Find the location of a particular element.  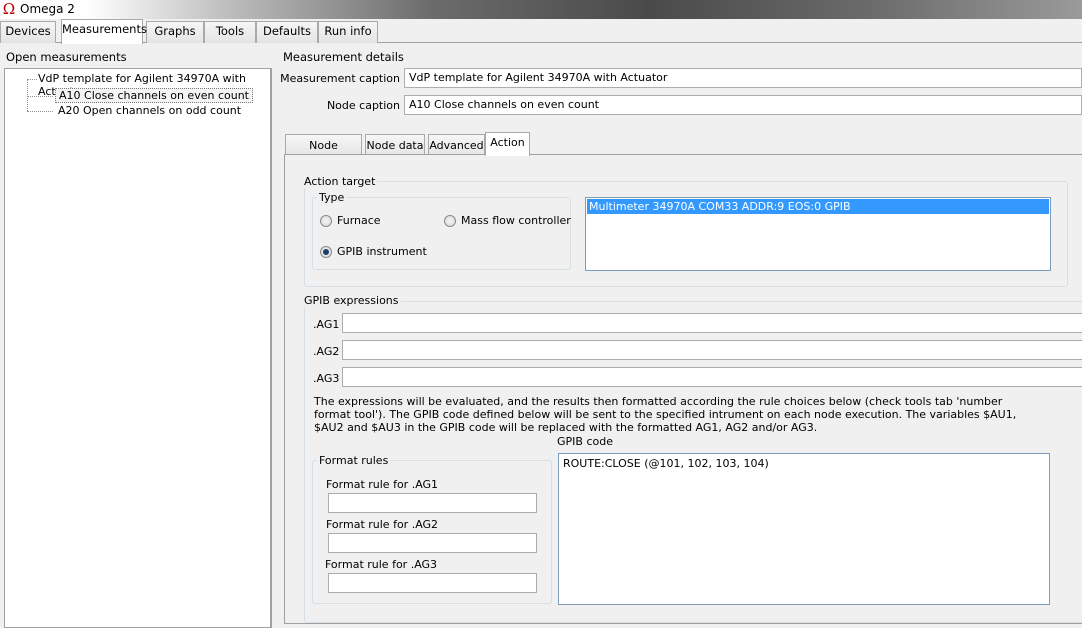

ag3-label: .AG3 is located at coordinates (326, 378).